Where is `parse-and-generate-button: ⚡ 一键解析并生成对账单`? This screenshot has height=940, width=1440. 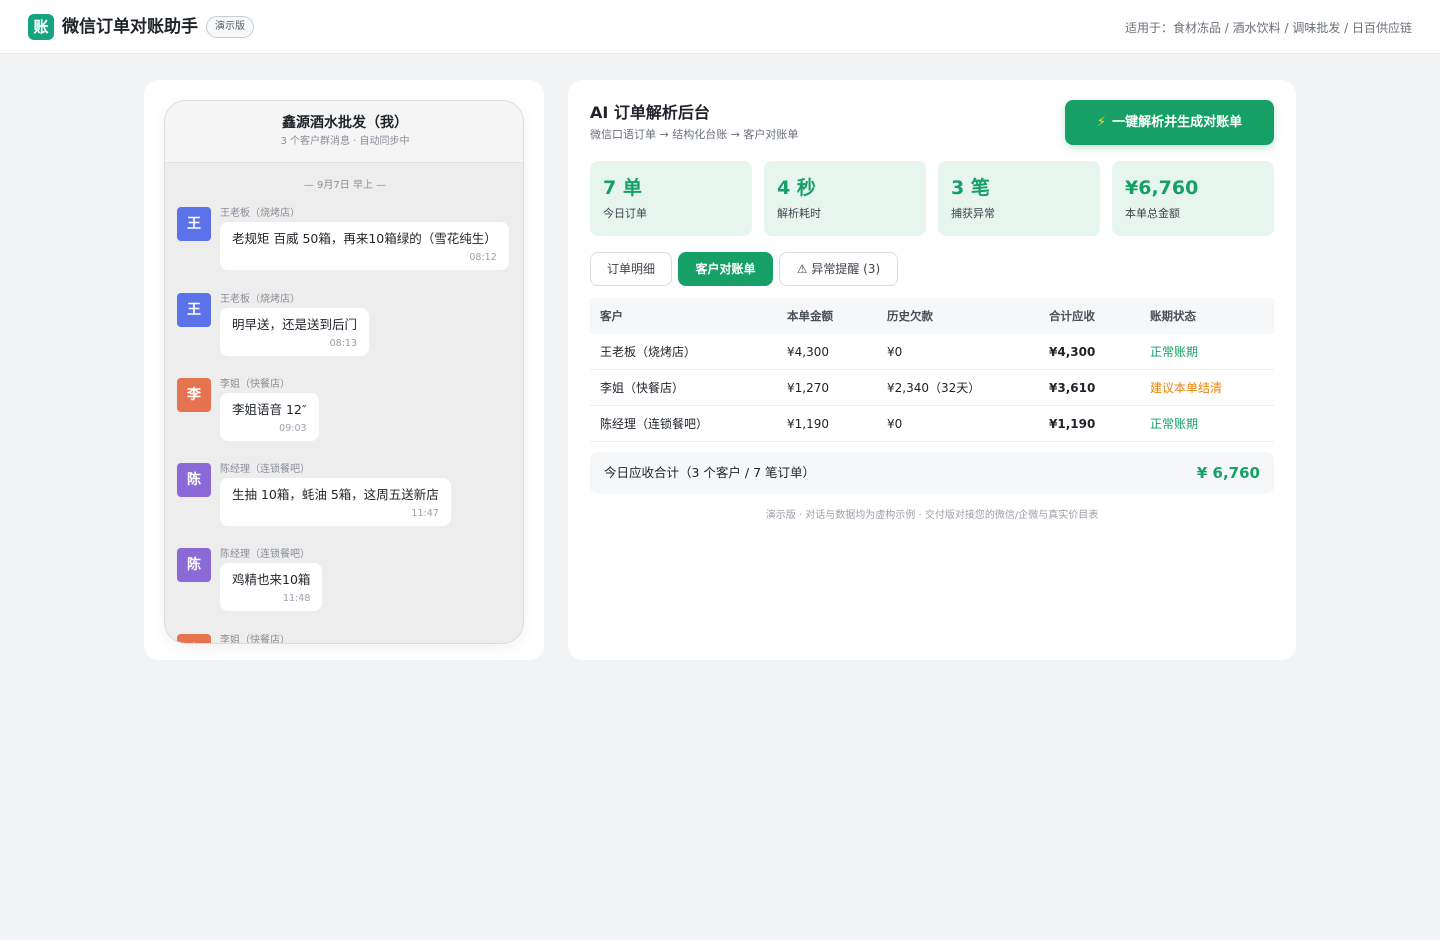
parse-and-generate-button: ⚡ 一键解析并生成对账单 is located at coordinates (1169, 122).